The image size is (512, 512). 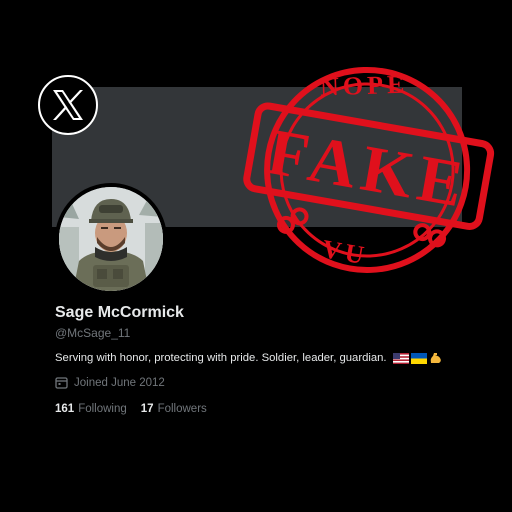 What do you see at coordinates (131, 409) in the screenshot?
I see `follow-stats: 161 Following 17 Followers` at bounding box center [131, 409].